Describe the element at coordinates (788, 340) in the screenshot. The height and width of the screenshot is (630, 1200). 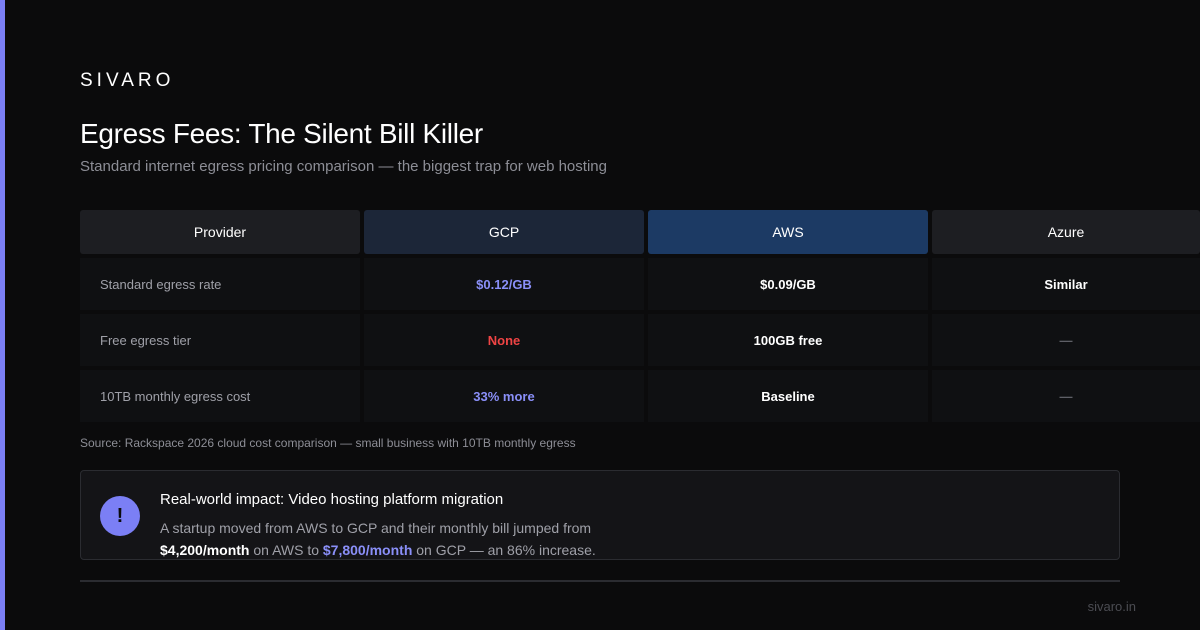
I see `cell-aws: 100GB free` at that location.